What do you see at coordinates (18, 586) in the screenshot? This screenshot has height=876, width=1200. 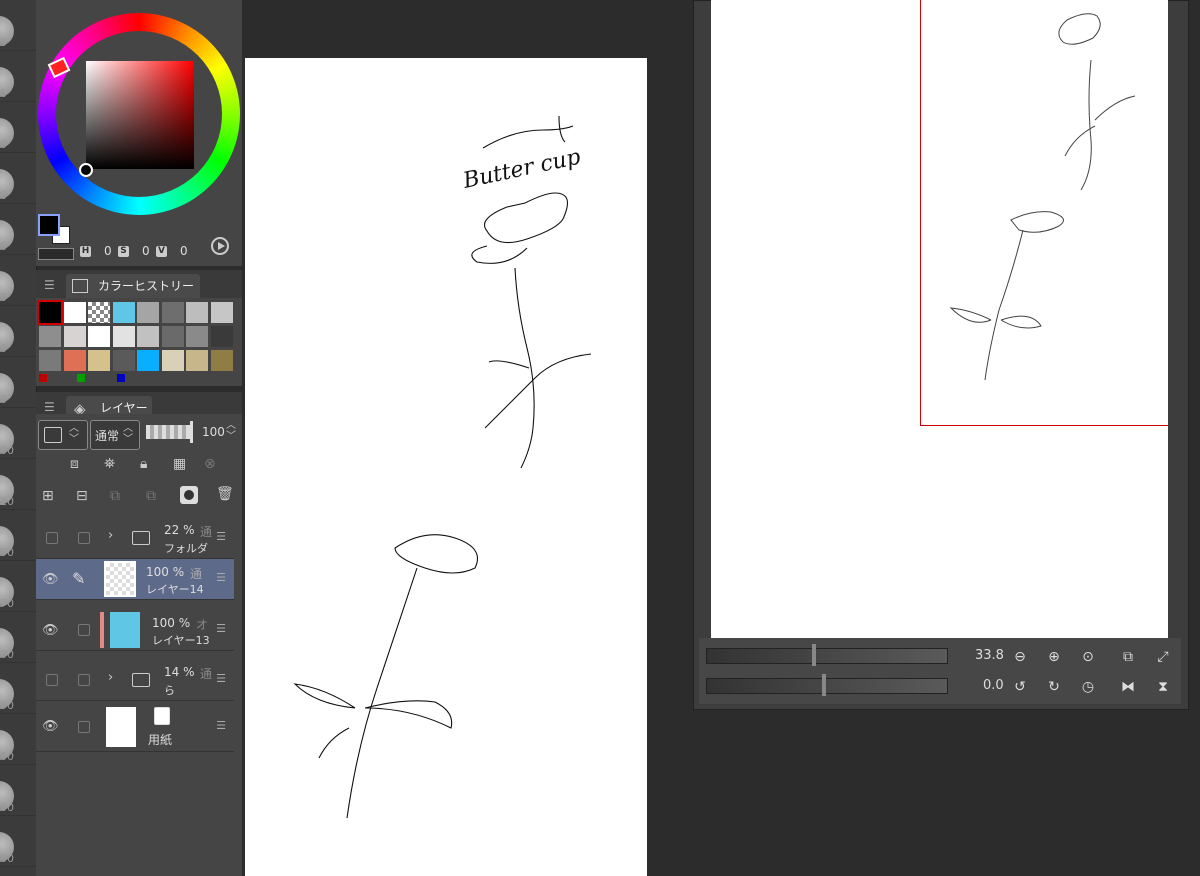 I see `brush-size-item: 70` at bounding box center [18, 586].